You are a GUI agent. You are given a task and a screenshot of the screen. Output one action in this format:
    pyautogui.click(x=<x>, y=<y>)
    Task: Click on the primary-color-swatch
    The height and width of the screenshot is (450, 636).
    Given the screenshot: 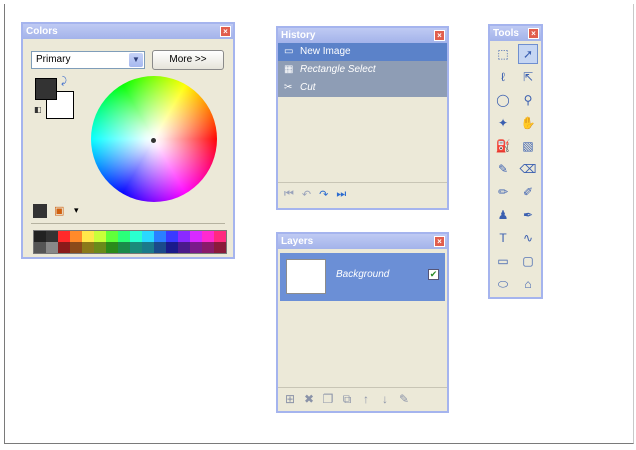 What is the action you would take?
    pyautogui.click(x=46, y=89)
    